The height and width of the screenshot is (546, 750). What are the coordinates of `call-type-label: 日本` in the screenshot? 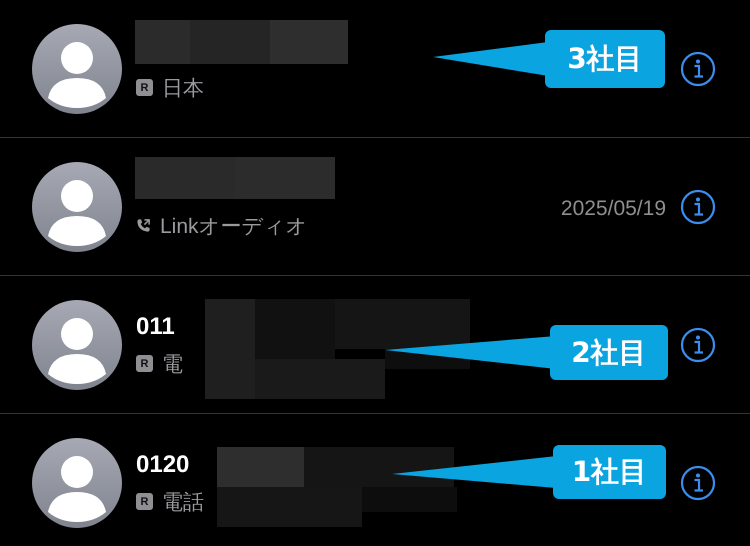 It's located at (183, 89).